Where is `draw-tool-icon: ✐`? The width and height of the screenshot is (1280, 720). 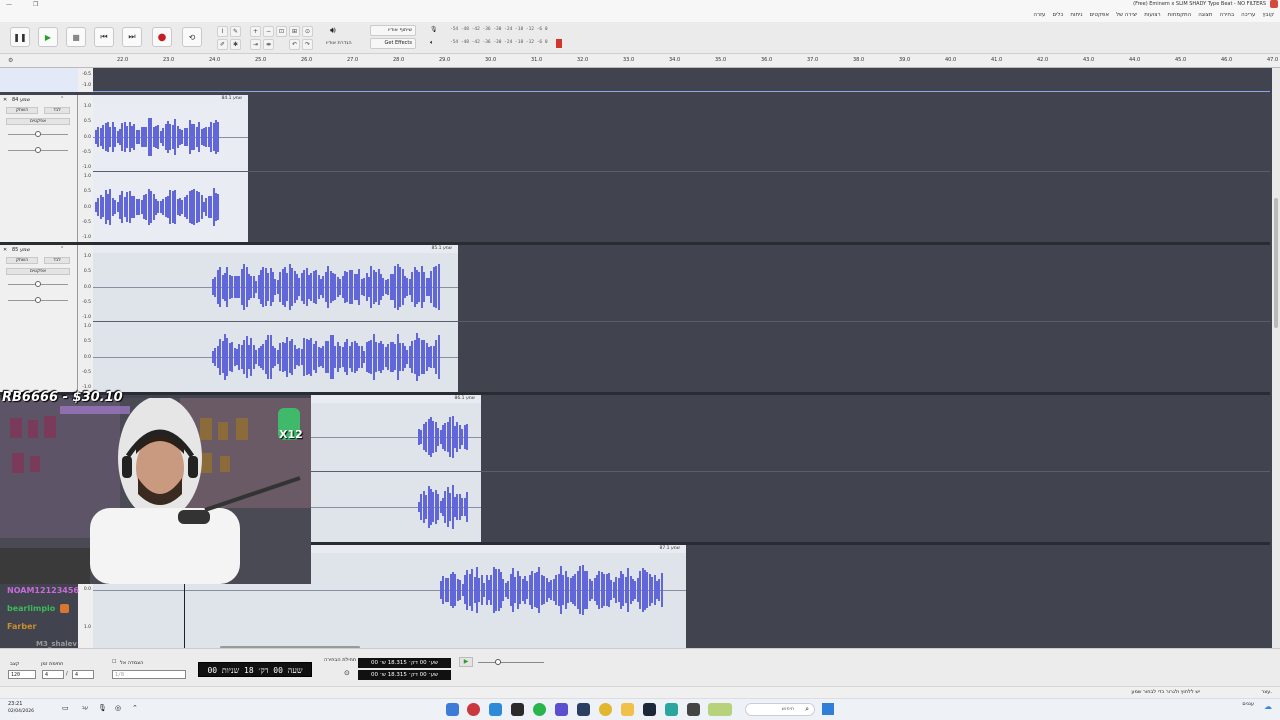
draw-tool-icon: ✐ is located at coordinates (222, 44).